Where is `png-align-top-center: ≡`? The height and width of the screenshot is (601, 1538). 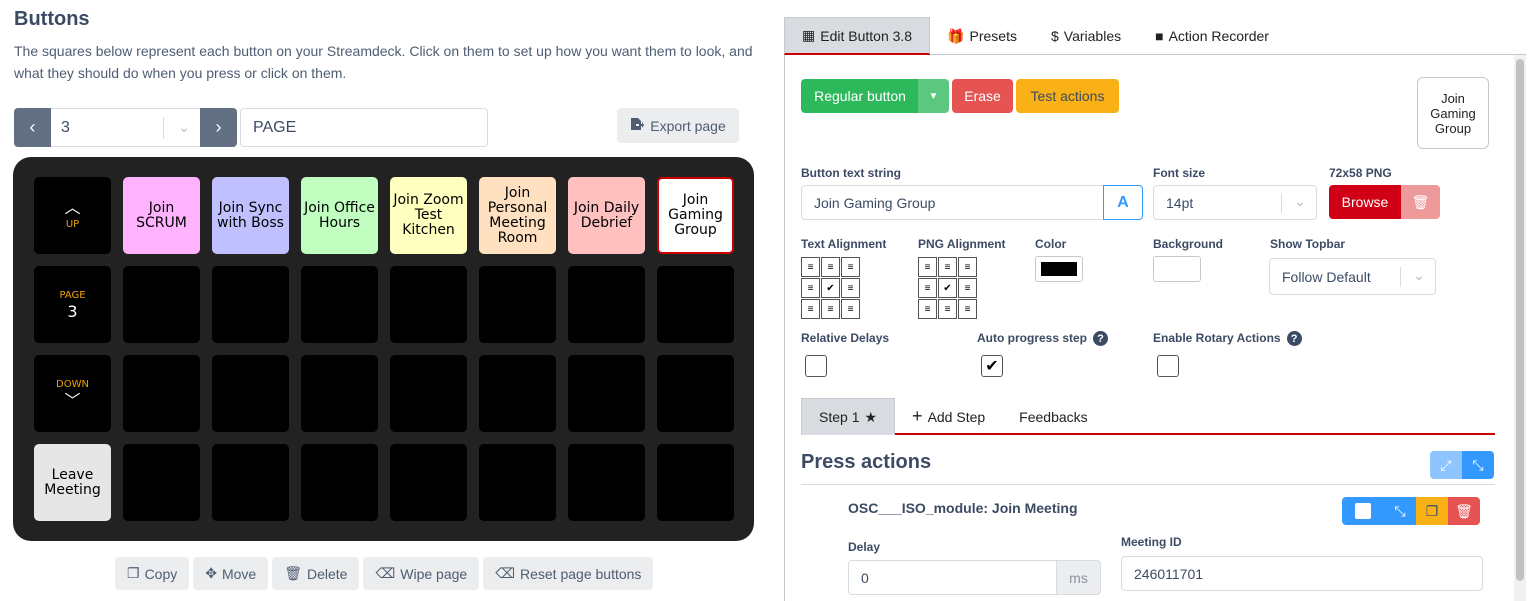 png-align-top-center: ≡ is located at coordinates (947, 267).